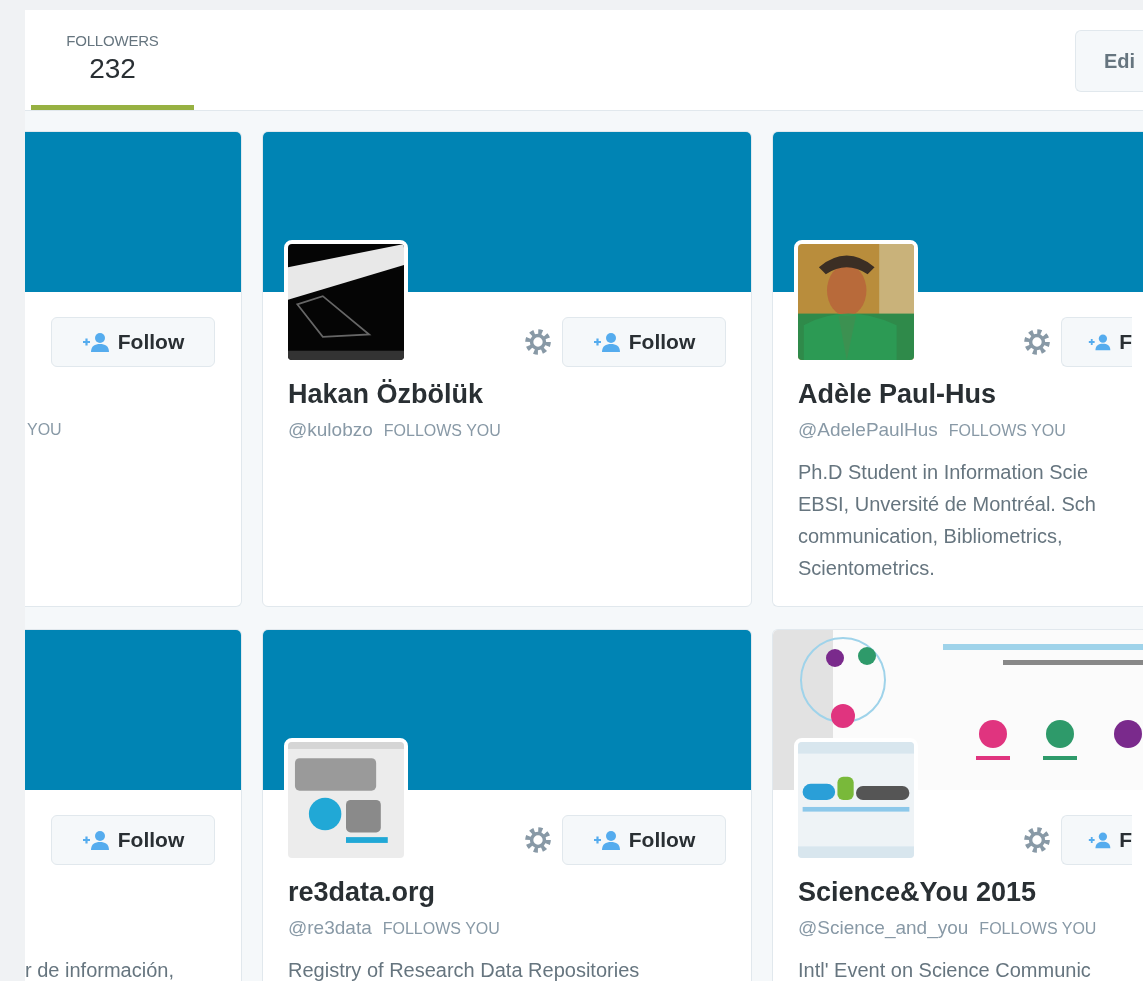  What do you see at coordinates (947, 520) in the screenshot?
I see `user-bio: Ph.D Student in Information Scie EBSI, Unversité de Montréal. Sch communication, Bibliometrics, Scientometrics.` at bounding box center [947, 520].